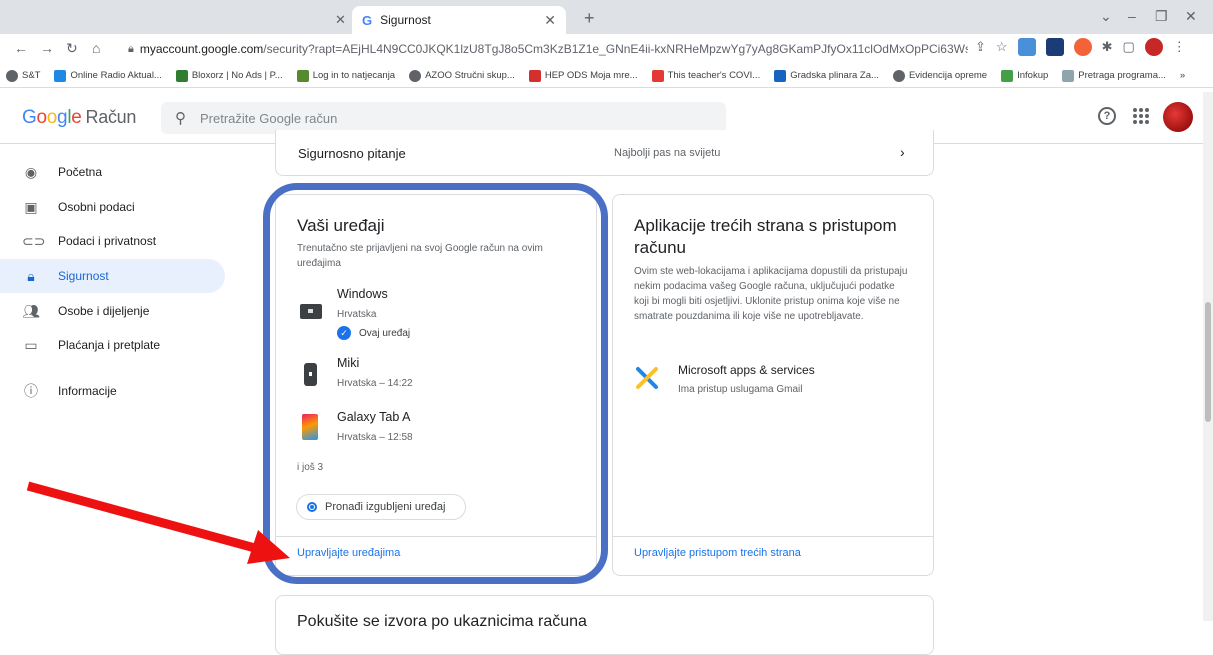 This screenshot has height=655, width=1213. I want to click on tab-title: Sigurnost, so click(405, 20).